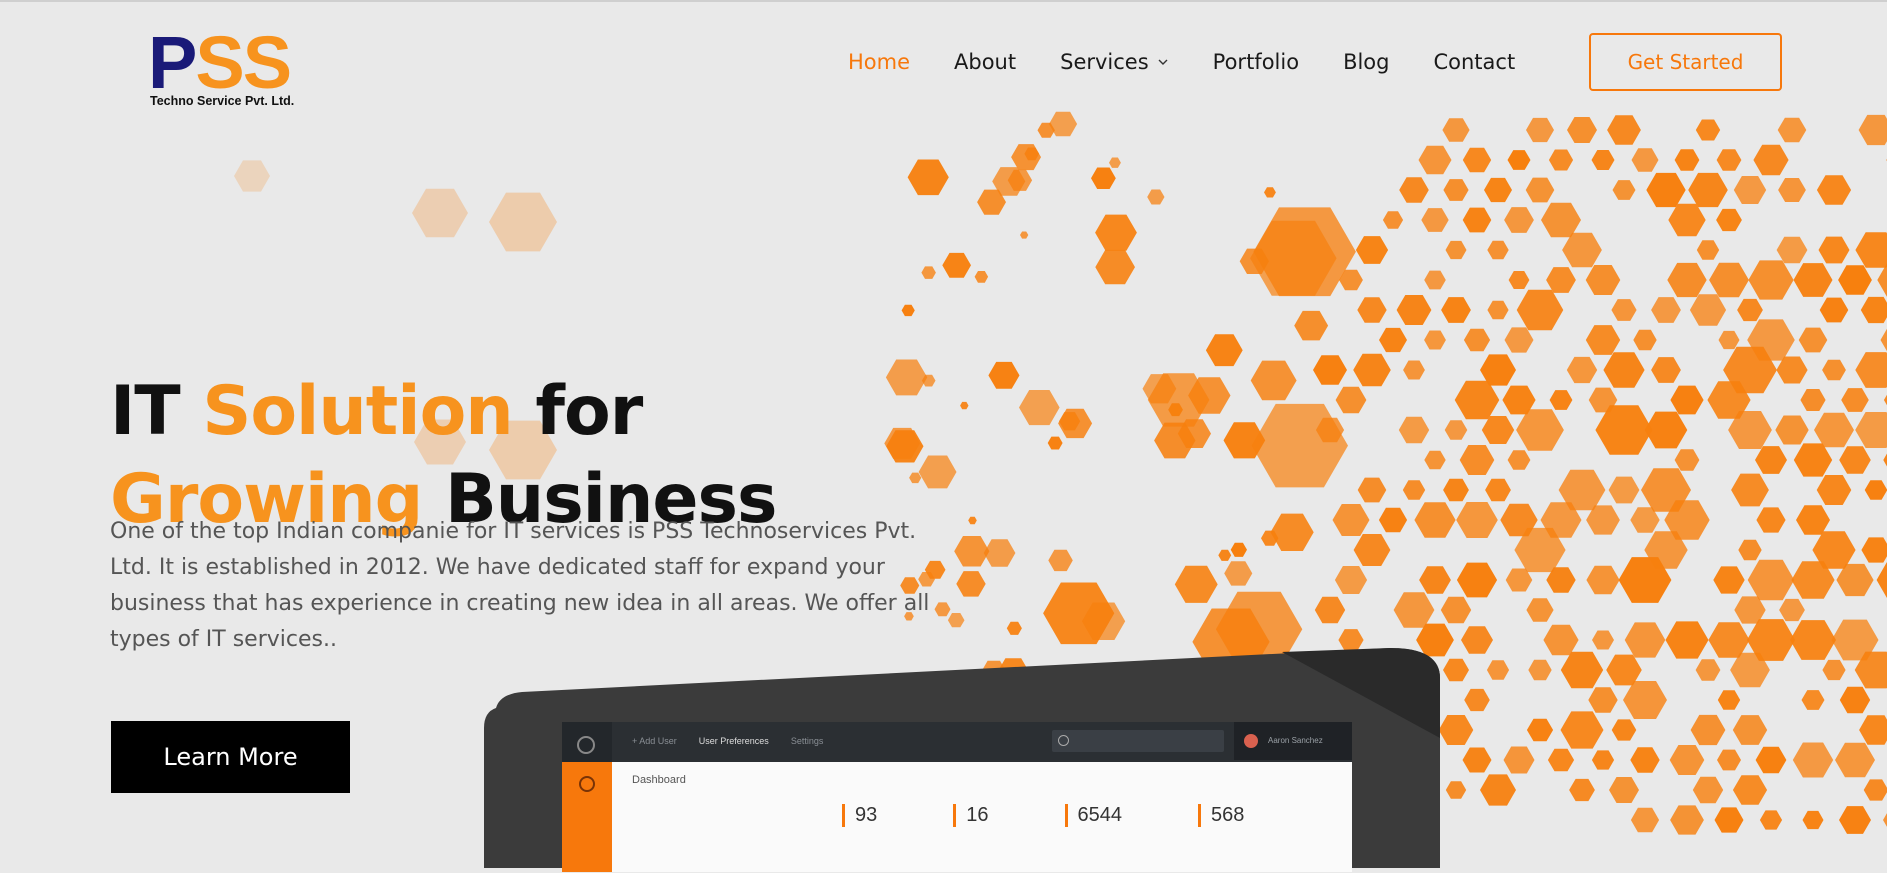 Image resolution: width=1887 pixels, height=873 pixels. I want to click on app-content: Dashboard 93 16 6544 568, so click(982, 817).